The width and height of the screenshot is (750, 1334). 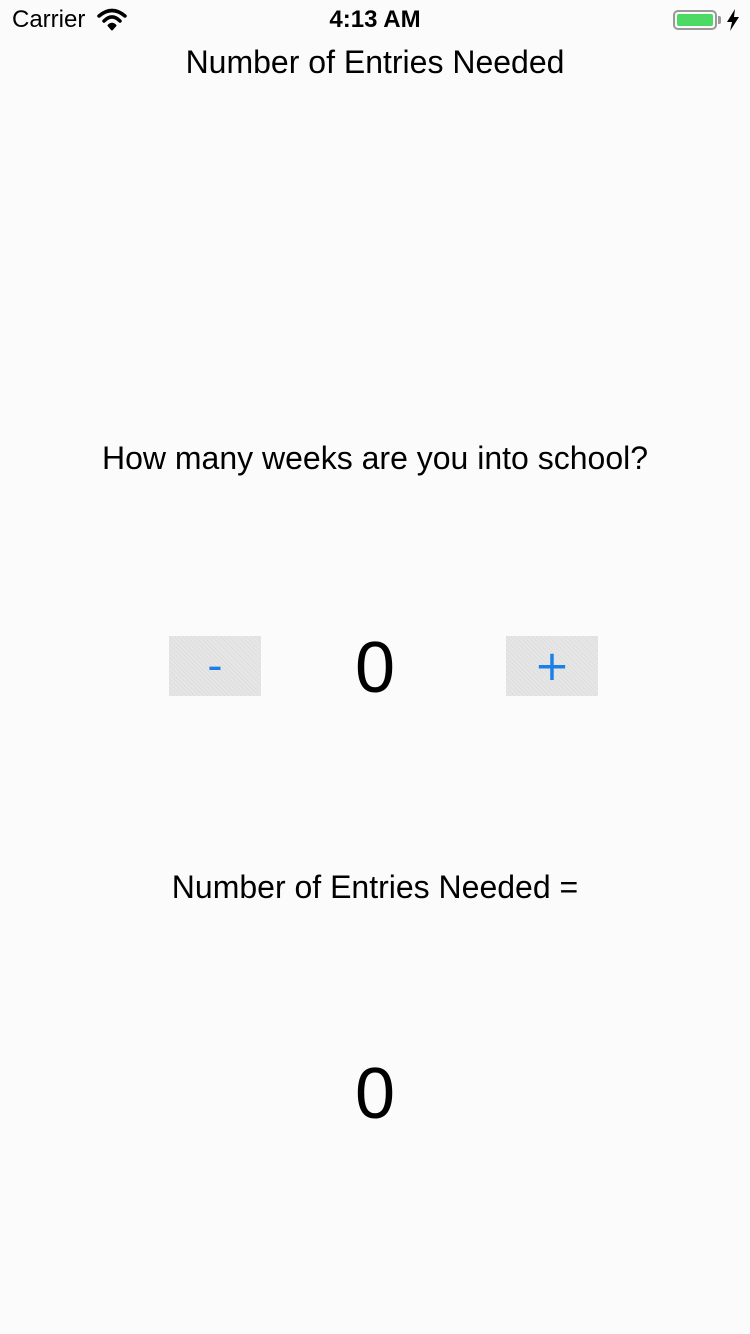 I want to click on entries-needed-label: Number of Entries Needed =, so click(x=375, y=887).